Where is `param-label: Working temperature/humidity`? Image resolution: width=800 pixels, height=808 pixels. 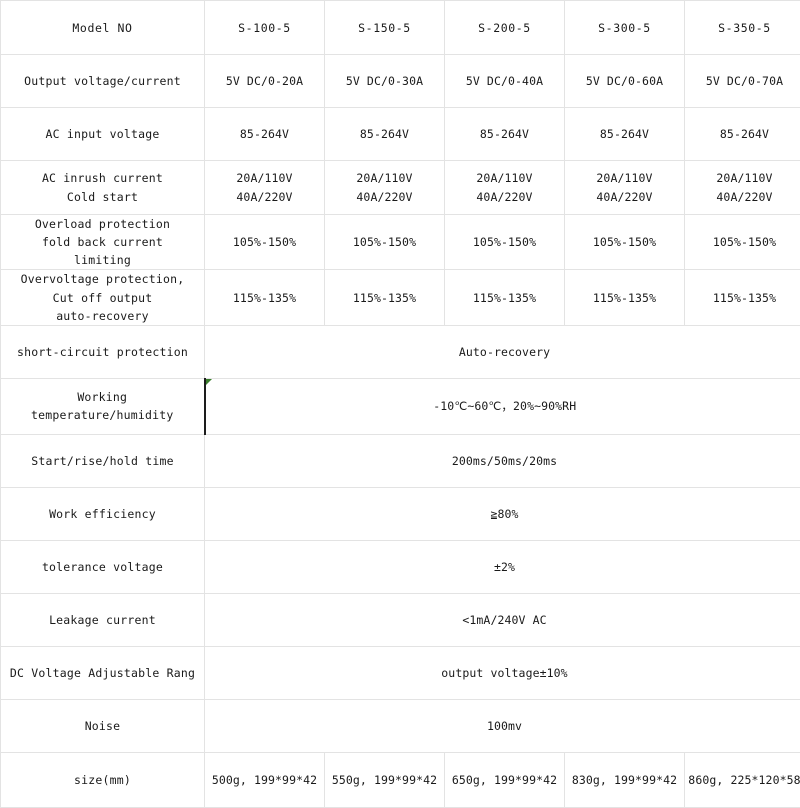 param-label: Working temperature/humidity is located at coordinates (103, 406).